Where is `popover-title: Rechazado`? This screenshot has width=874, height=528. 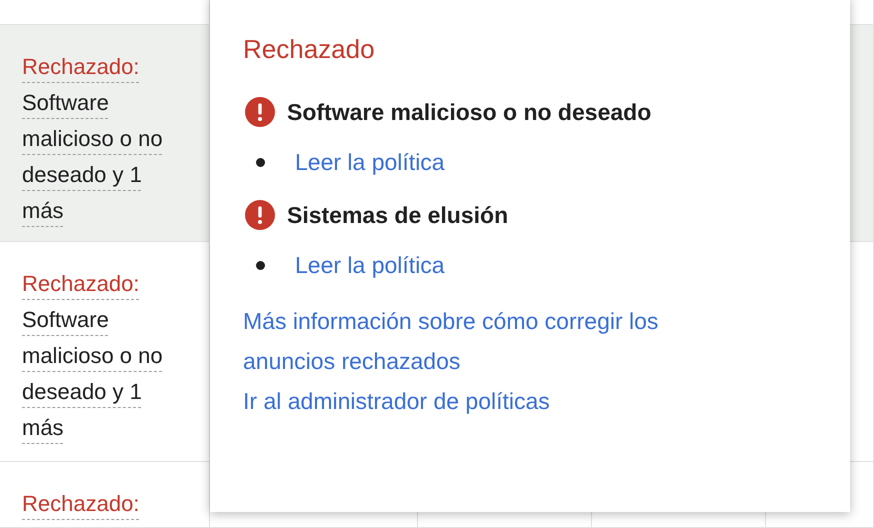
popover-title: Rechazado is located at coordinates (309, 49).